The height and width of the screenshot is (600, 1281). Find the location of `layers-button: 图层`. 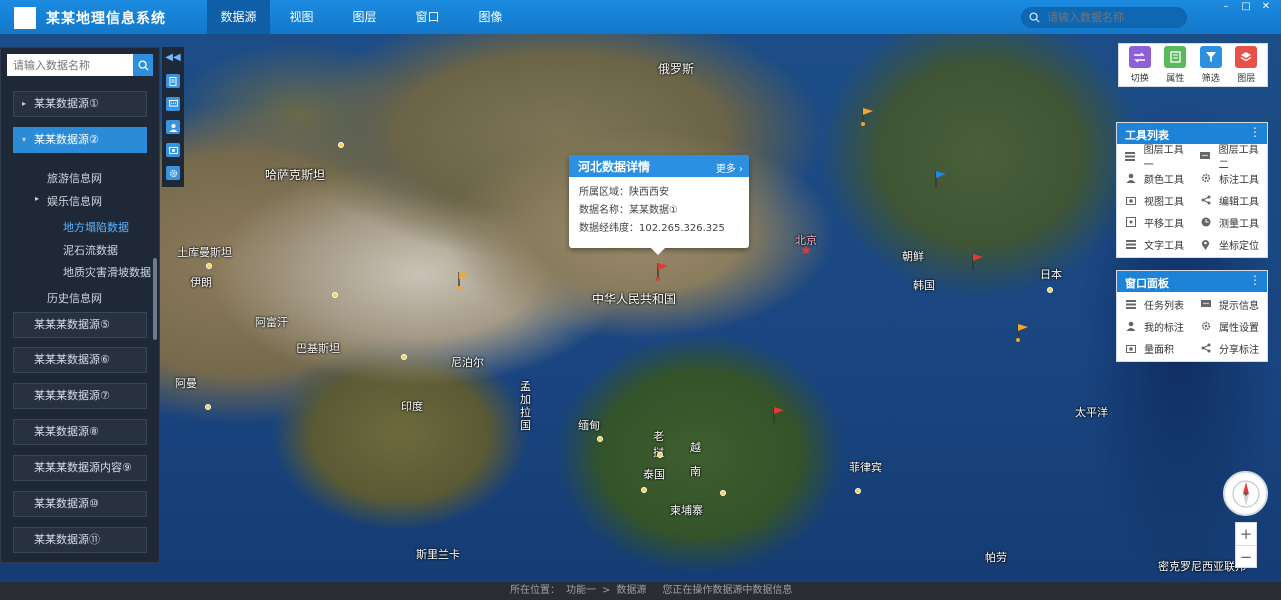

layers-button: 图层 is located at coordinates (1246, 65).